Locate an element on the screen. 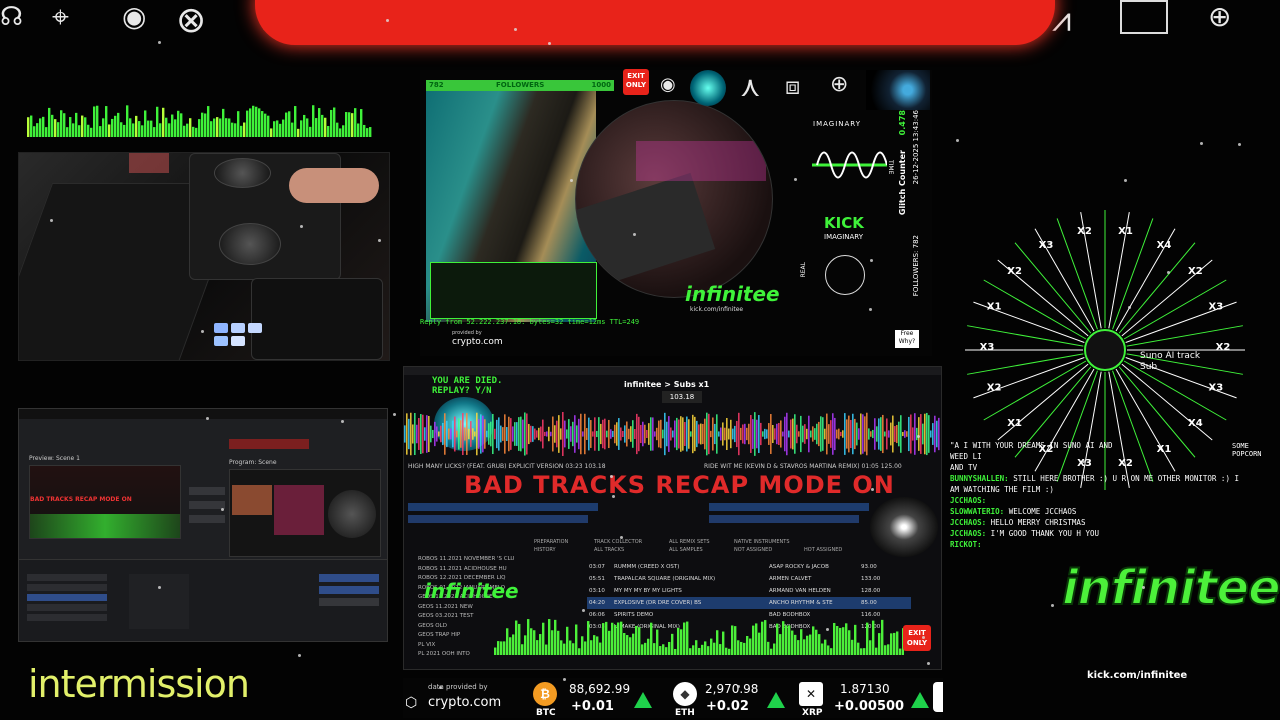 The width and height of the screenshot is (1280, 720). tab-native-instruments: NATIVE INSTRUMENTS is located at coordinates (762, 542).